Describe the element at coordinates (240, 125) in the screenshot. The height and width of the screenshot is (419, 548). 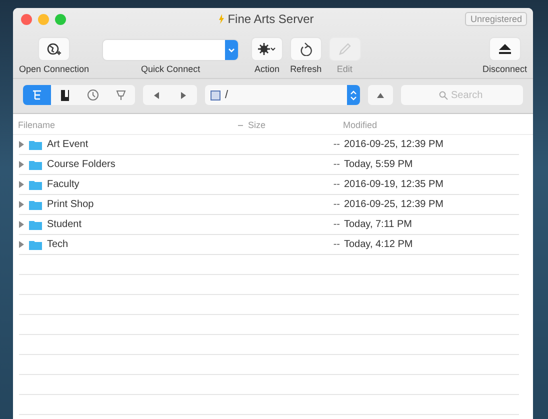
I see `sort-icon` at that location.